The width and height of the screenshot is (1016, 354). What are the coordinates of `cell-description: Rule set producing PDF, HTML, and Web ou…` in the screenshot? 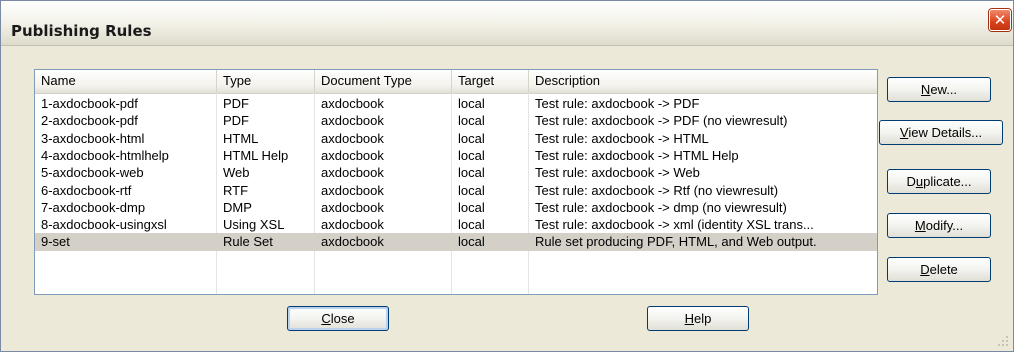 It's located at (676, 242).